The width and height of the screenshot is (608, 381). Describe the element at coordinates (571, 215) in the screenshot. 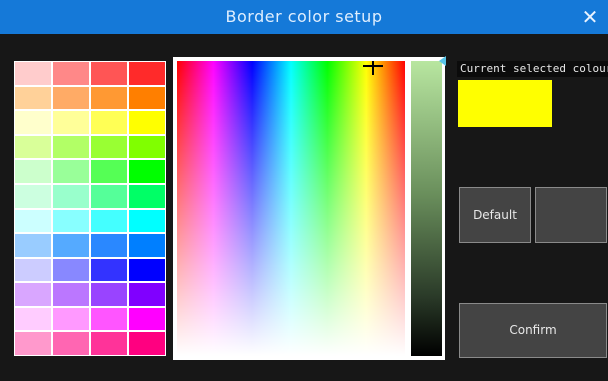

I see `blank-button` at that location.